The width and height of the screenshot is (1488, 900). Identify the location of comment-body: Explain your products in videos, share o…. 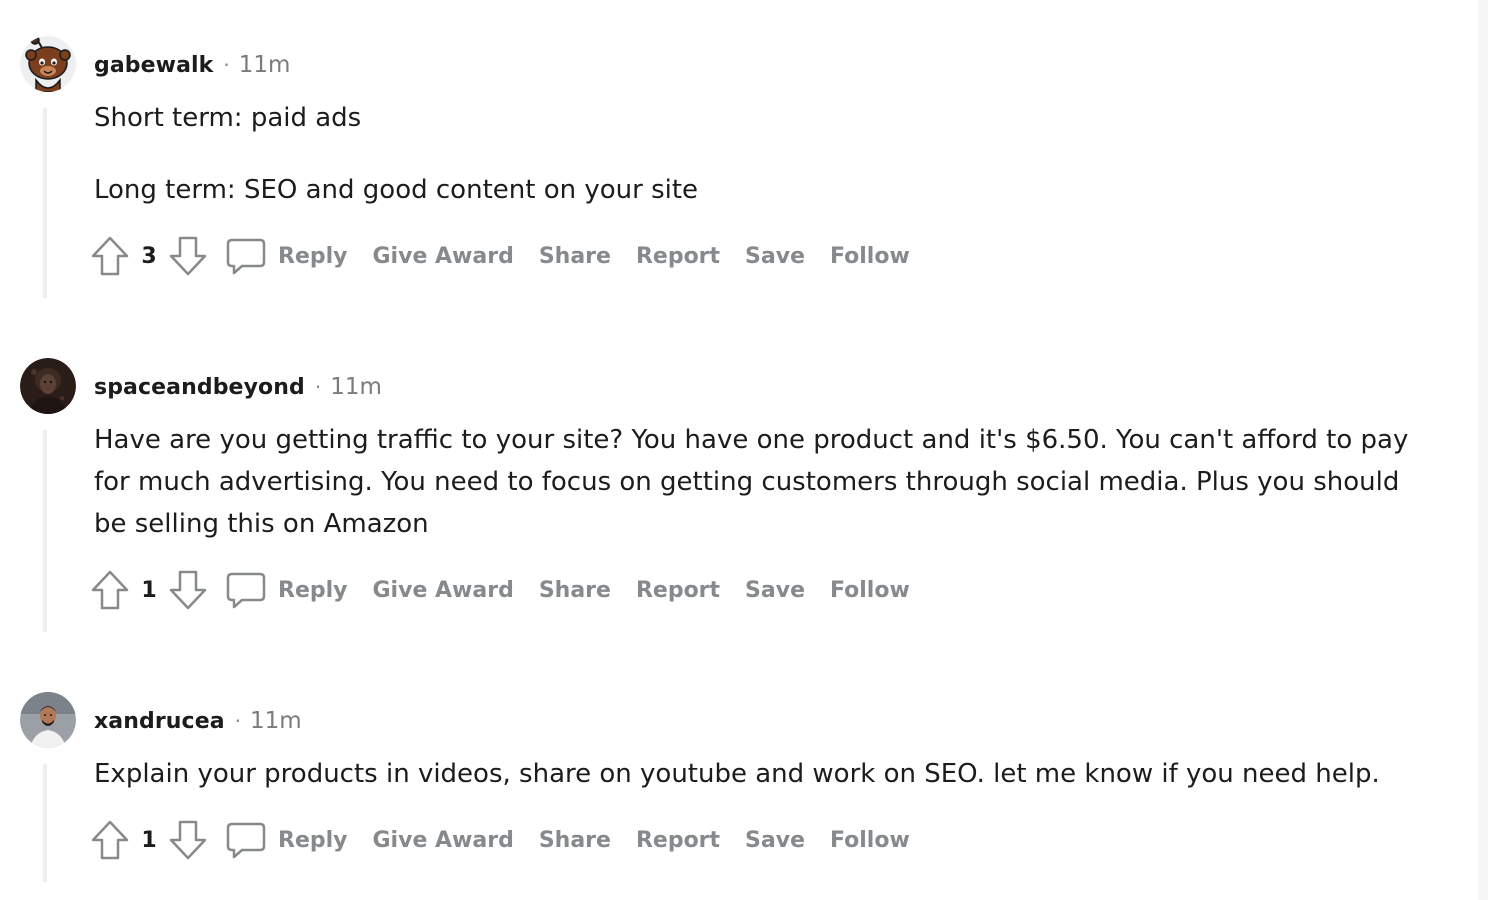
(759, 774).